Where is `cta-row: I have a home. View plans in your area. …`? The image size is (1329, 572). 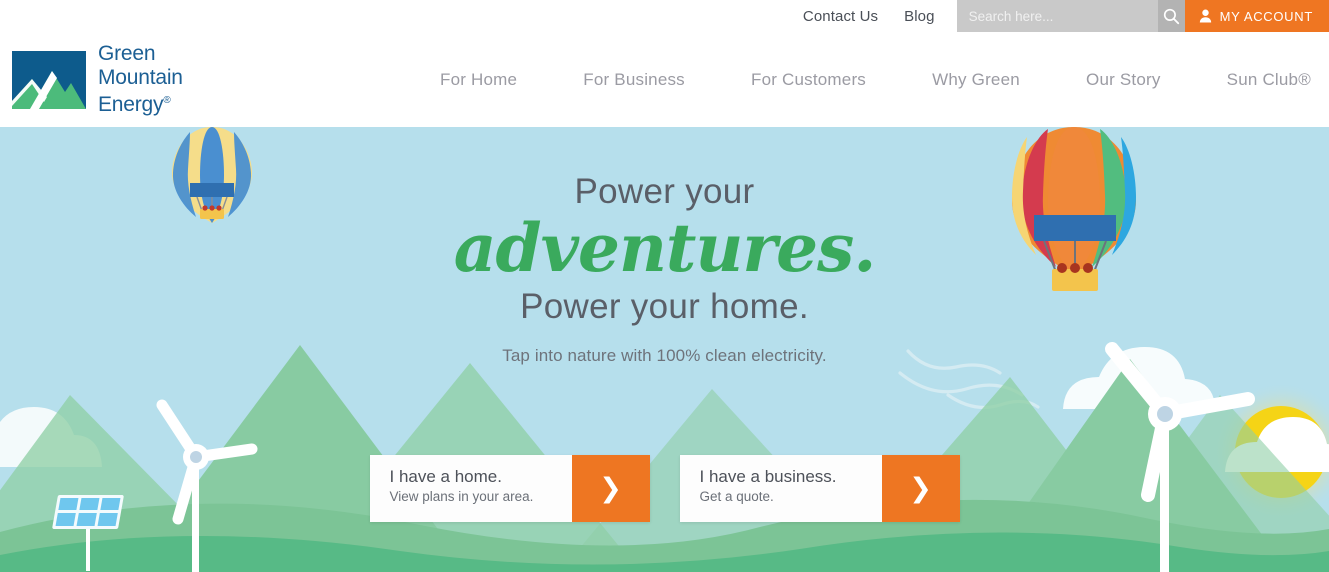 cta-row: I have a home. View plans in your area. … is located at coordinates (664, 488).